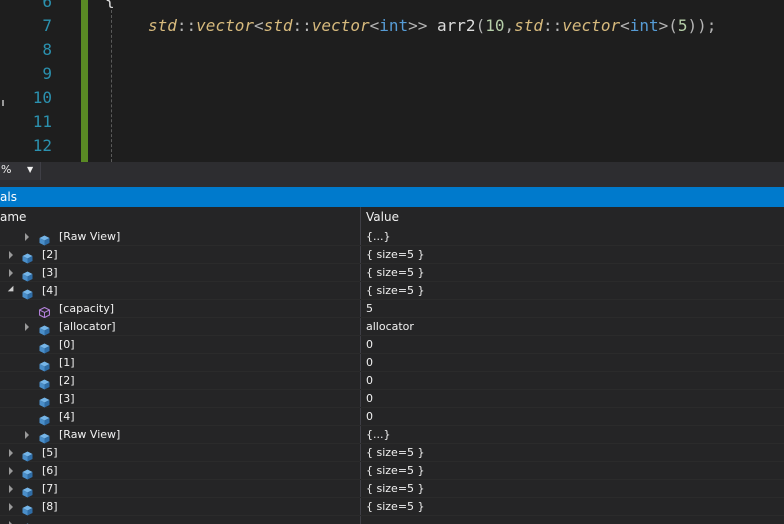  I want to click on table-row: [6]{ size=5 }, so click(392, 471).